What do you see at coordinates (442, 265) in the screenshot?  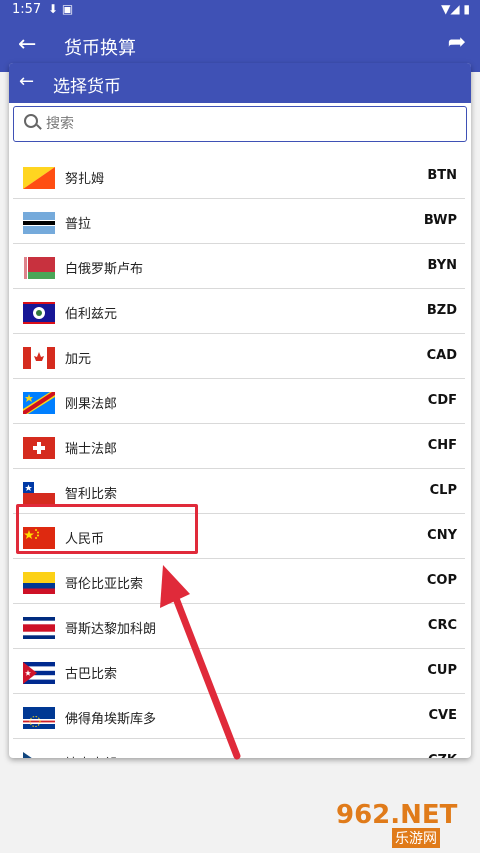 I see `currency-code: BYN` at bounding box center [442, 265].